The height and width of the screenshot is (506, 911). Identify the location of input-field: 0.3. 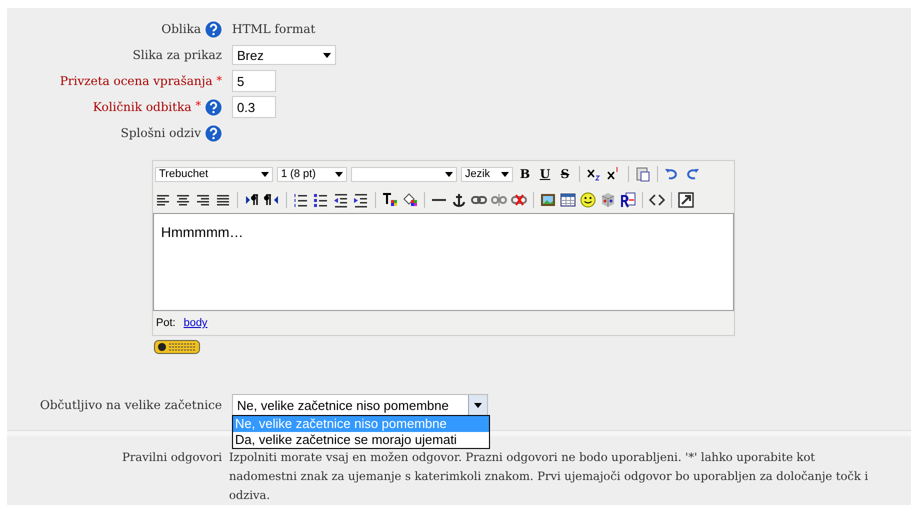
(254, 107).